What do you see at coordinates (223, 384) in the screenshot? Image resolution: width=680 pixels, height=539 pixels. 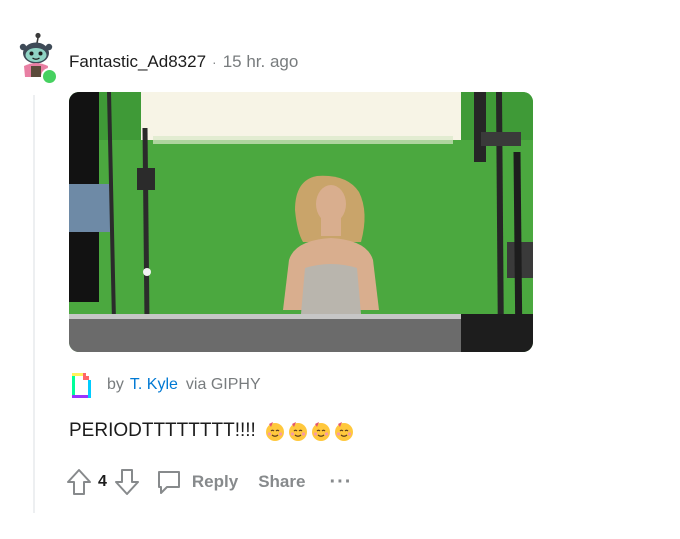 I see `attribution-source: via GIPHY` at bounding box center [223, 384].